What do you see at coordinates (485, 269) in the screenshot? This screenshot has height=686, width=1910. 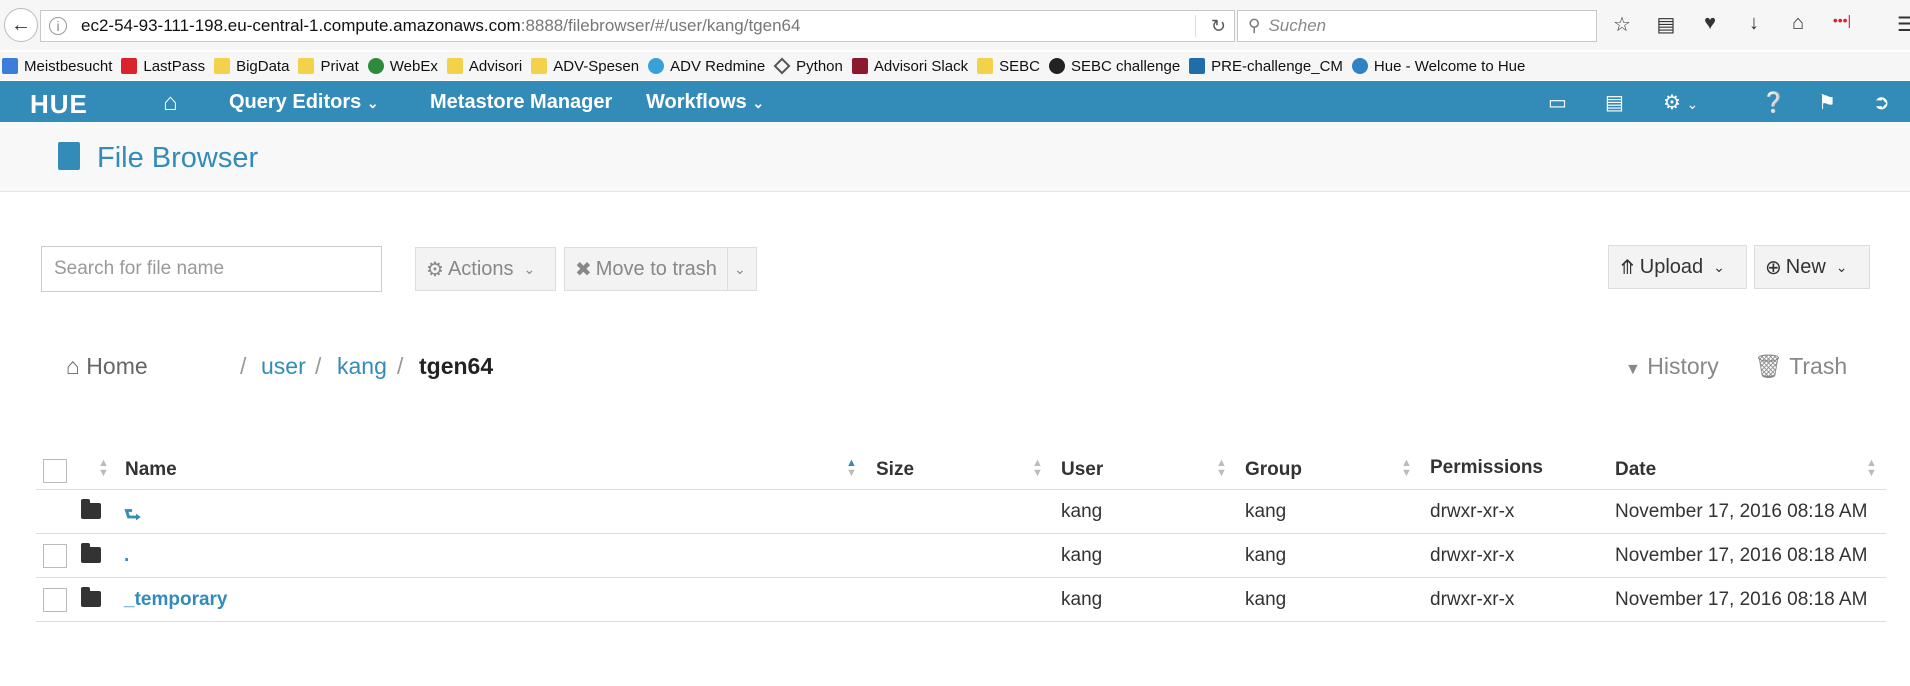 I see `actions-button: ⚙ Actions ⌄` at bounding box center [485, 269].